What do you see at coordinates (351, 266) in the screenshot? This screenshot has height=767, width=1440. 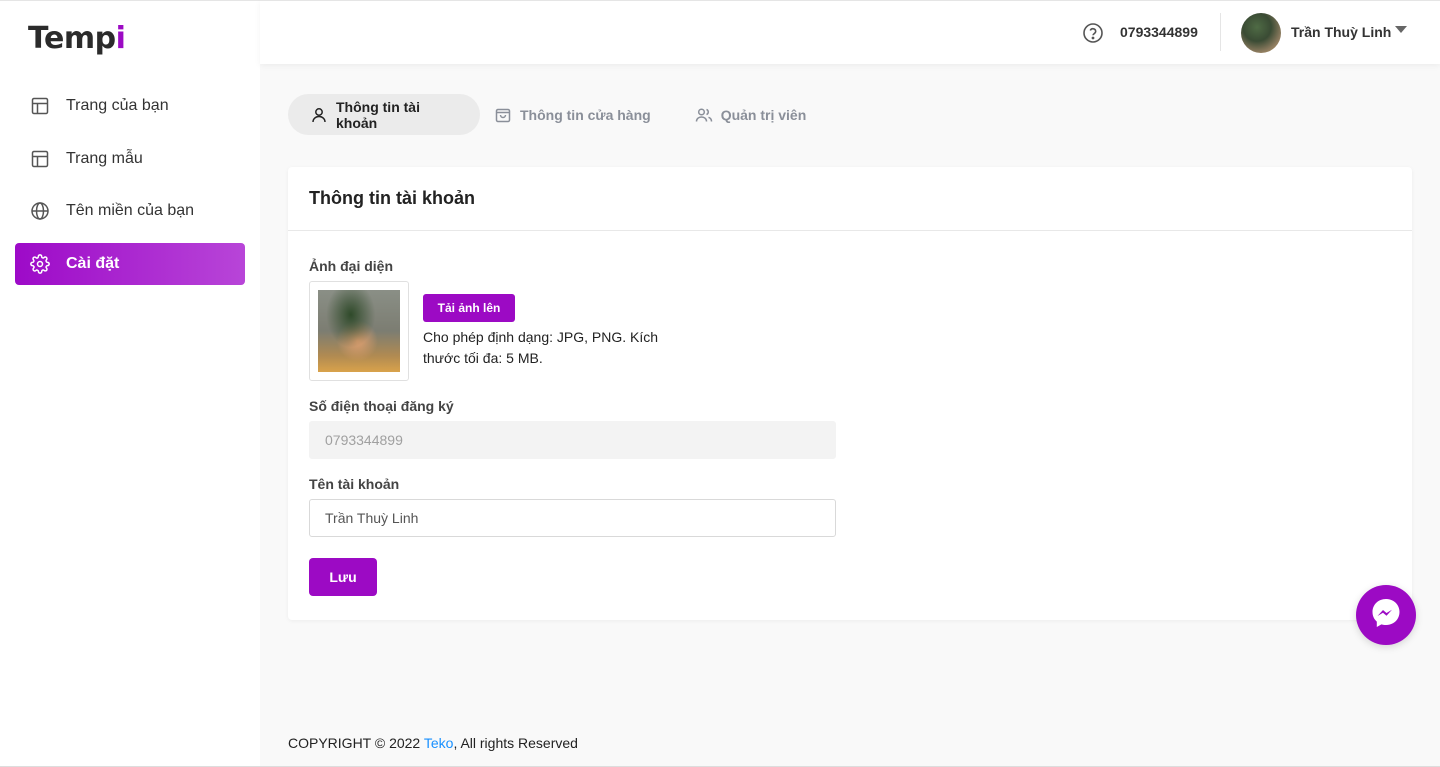 I see `avatar-label: Ảnh đại diện` at bounding box center [351, 266].